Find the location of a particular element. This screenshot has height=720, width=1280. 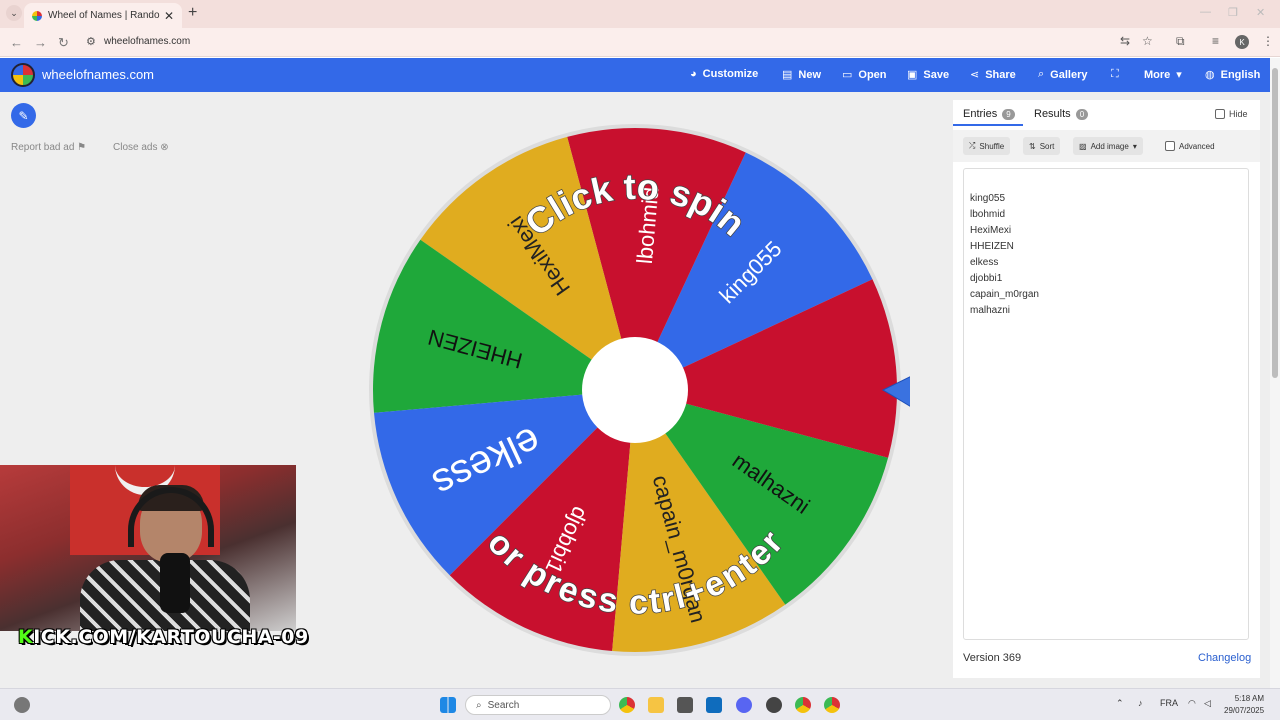

widgets-icon is located at coordinates (22, 705).